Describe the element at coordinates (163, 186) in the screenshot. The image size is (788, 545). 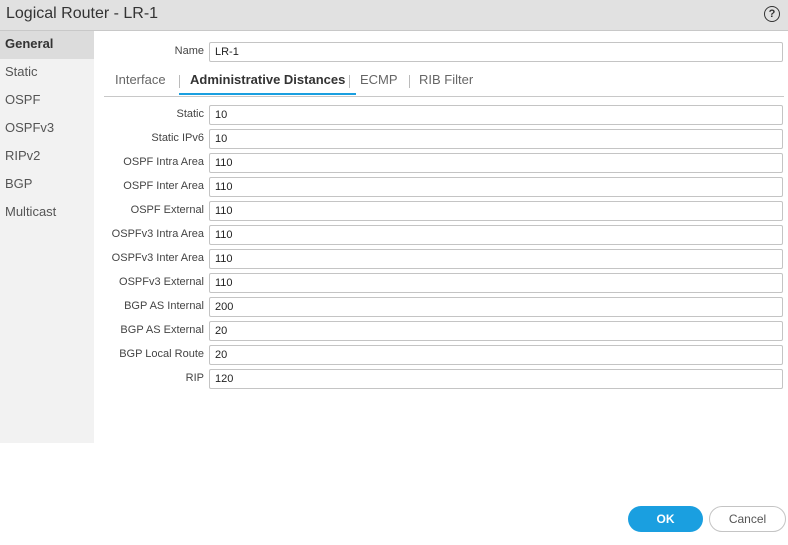
I see `ospf-inter-area-label: OSPF Inter Area` at that location.